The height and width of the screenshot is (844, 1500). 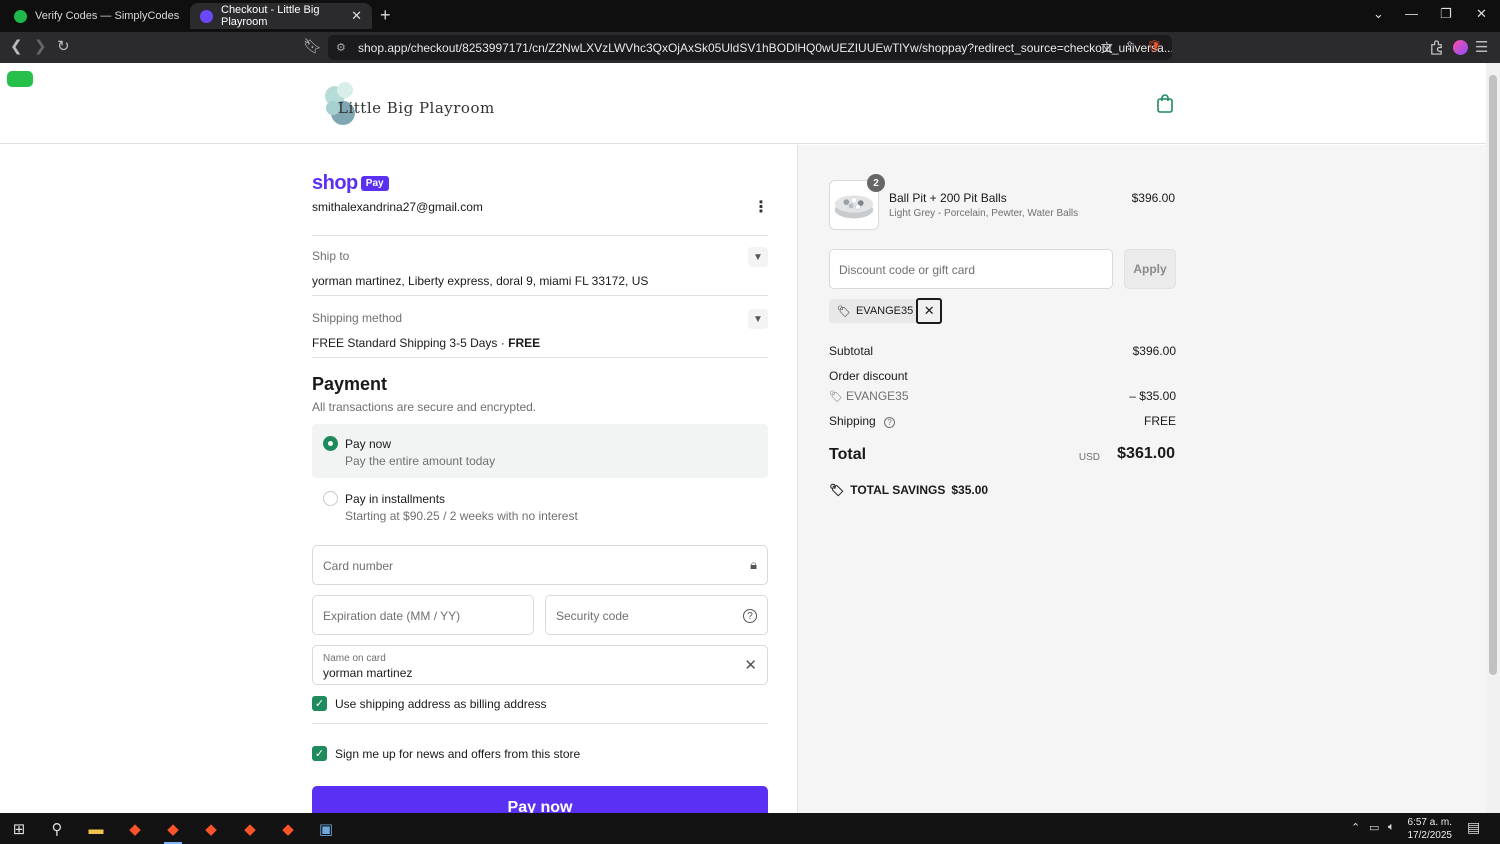 What do you see at coordinates (1430, 829) in the screenshot?
I see `clock: 6:57 a. m. 17/2/2025` at bounding box center [1430, 829].